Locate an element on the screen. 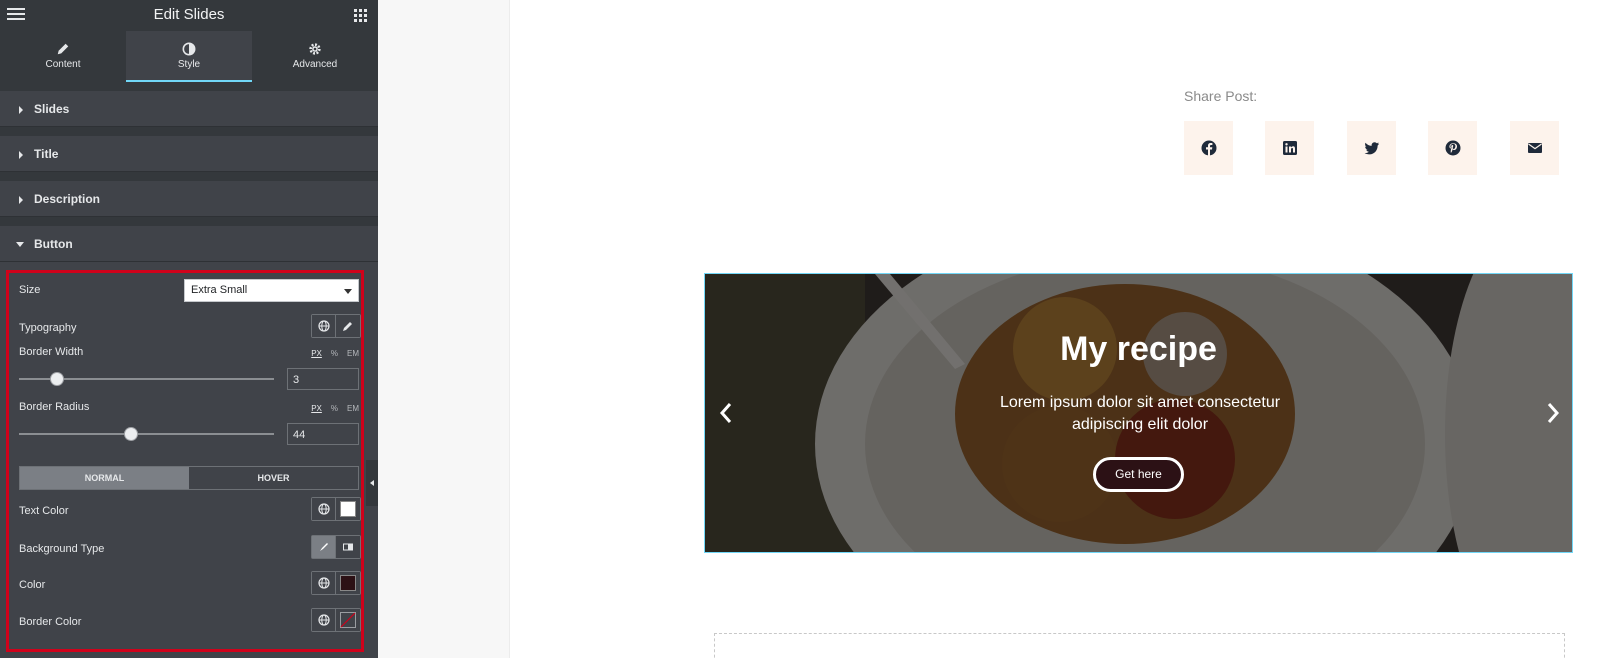  background-gradient-button is located at coordinates (348, 547).